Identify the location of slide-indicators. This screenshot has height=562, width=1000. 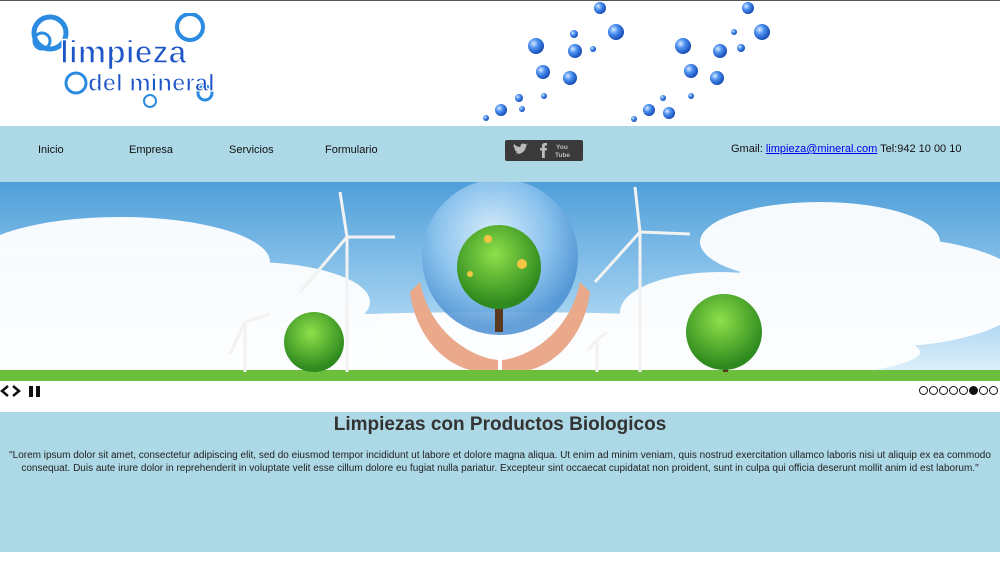
(958, 390).